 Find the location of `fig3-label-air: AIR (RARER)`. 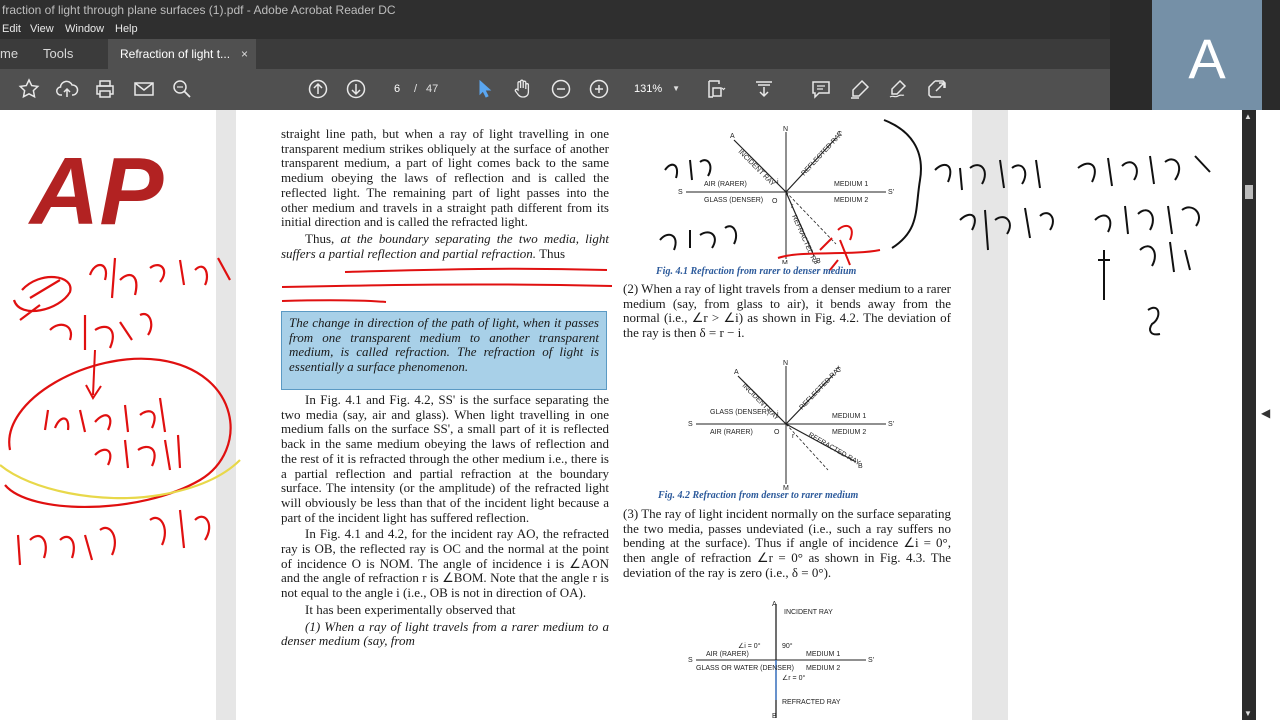

fig3-label-air: AIR (RARER) is located at coordinates (727, 654).